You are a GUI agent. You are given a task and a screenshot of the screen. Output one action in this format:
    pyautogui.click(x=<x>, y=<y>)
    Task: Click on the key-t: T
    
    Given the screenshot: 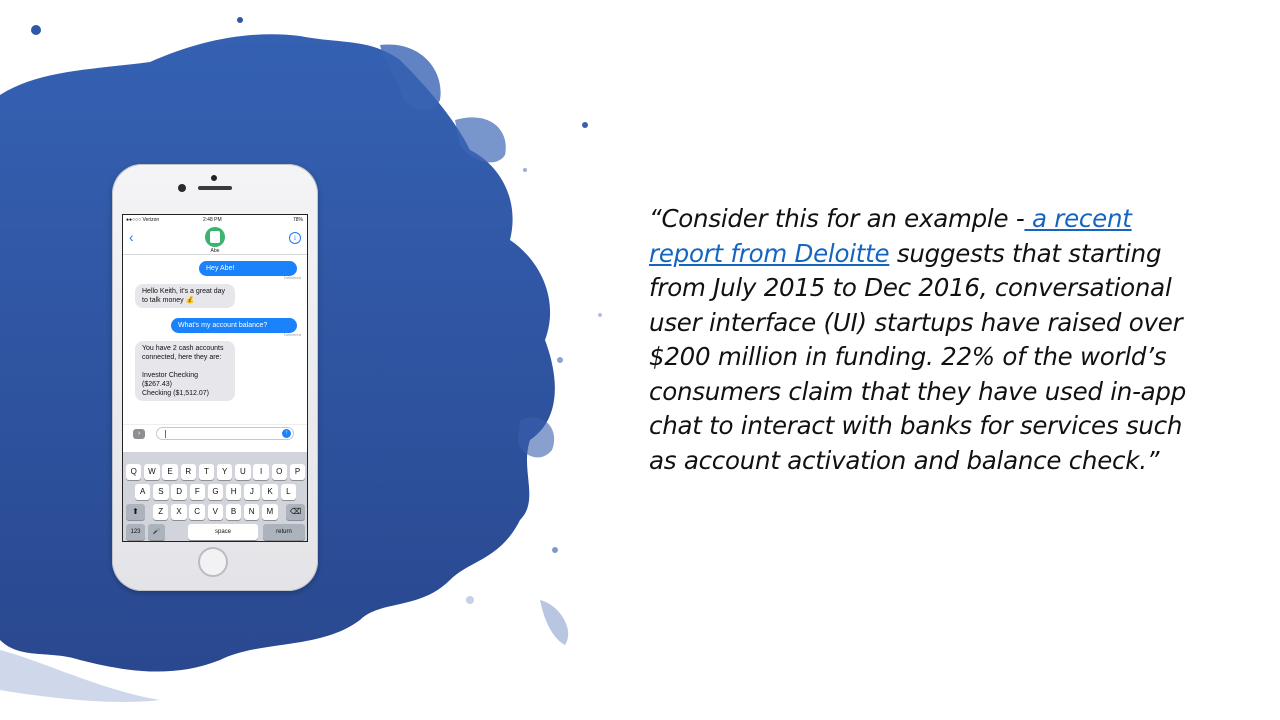 What is the action you would take?
    pyautogui.click(x=206, y=472)
    